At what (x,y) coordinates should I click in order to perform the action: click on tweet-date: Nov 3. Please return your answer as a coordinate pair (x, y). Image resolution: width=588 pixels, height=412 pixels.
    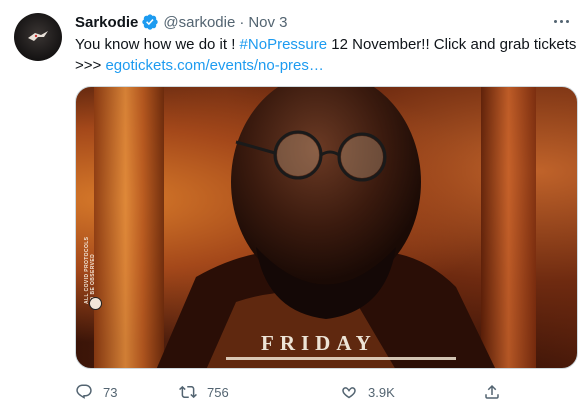
    Looking at the image, I should click on (267, 22).